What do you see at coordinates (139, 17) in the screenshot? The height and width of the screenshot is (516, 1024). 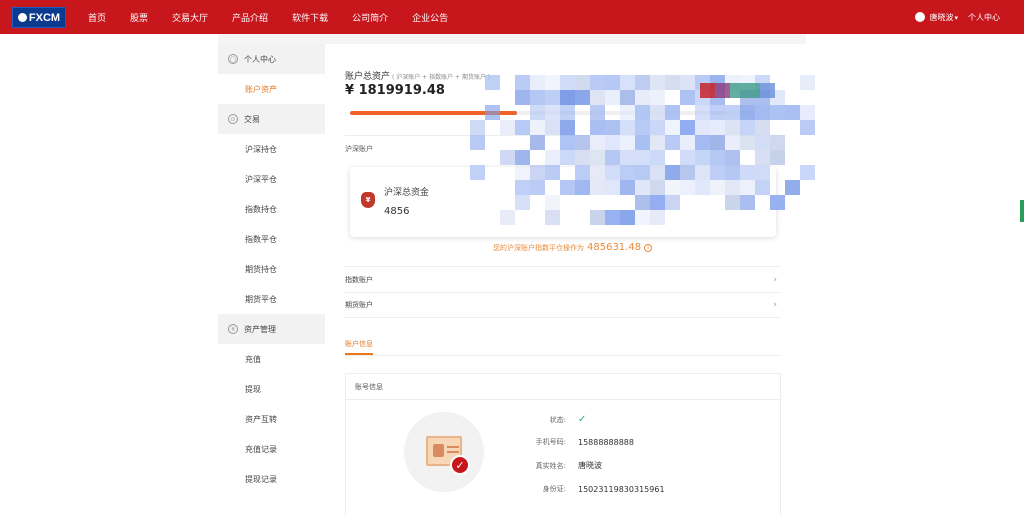 I see `nav-stocks: 股票` at bounding box center [139, 17].